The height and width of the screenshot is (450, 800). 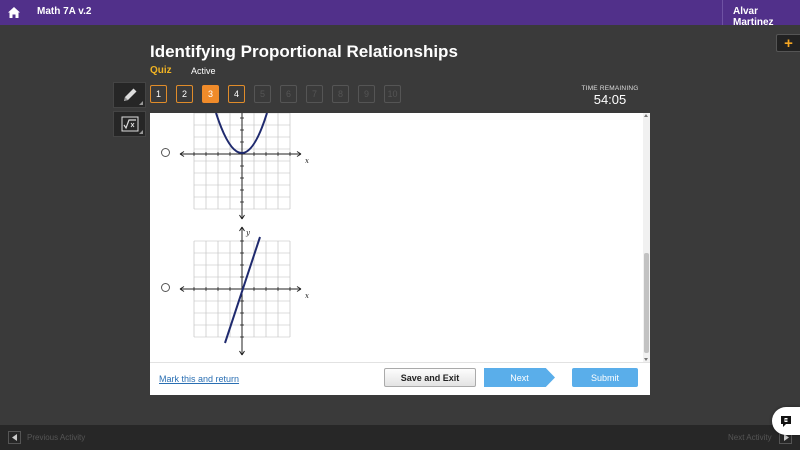 I want to click on answer-graph: x, so click(x=244, y=166).